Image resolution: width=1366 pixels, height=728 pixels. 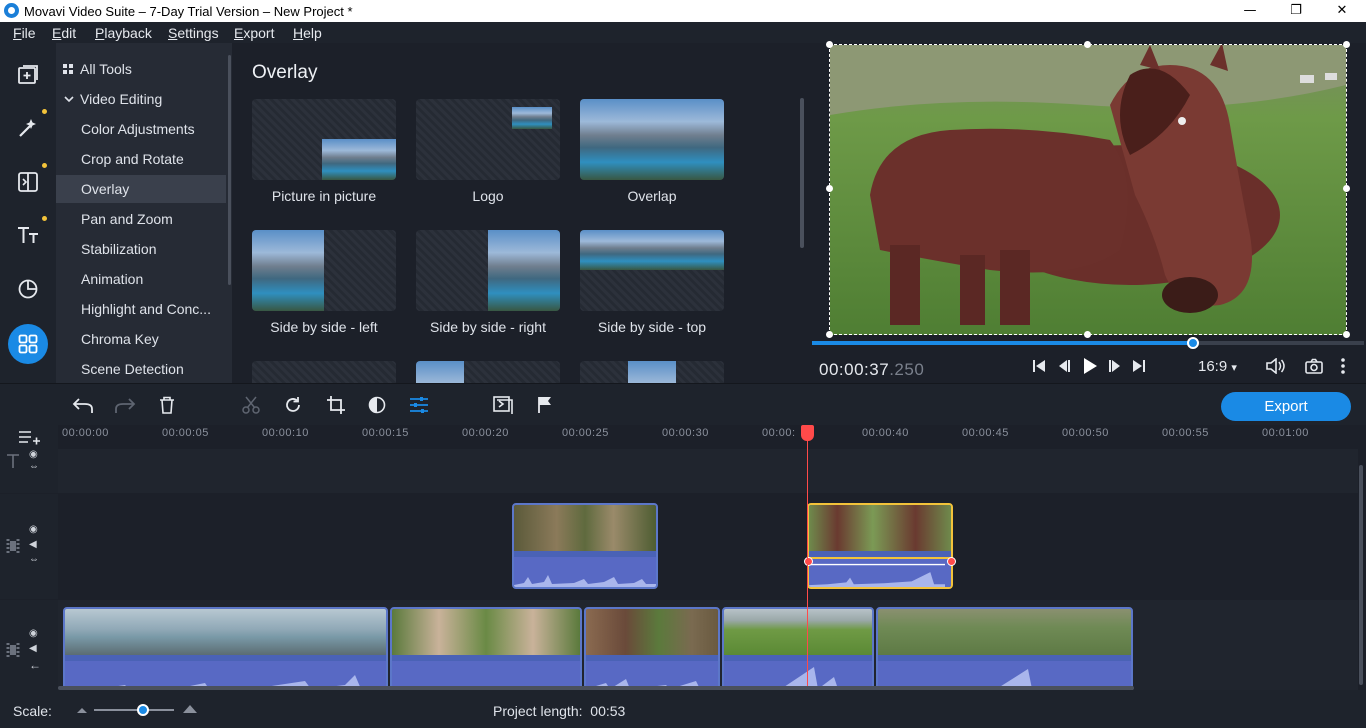 What do you see at coordinates (125, 405) in the screenshot?
I see `redo-button` at bounding box center [125, 405].